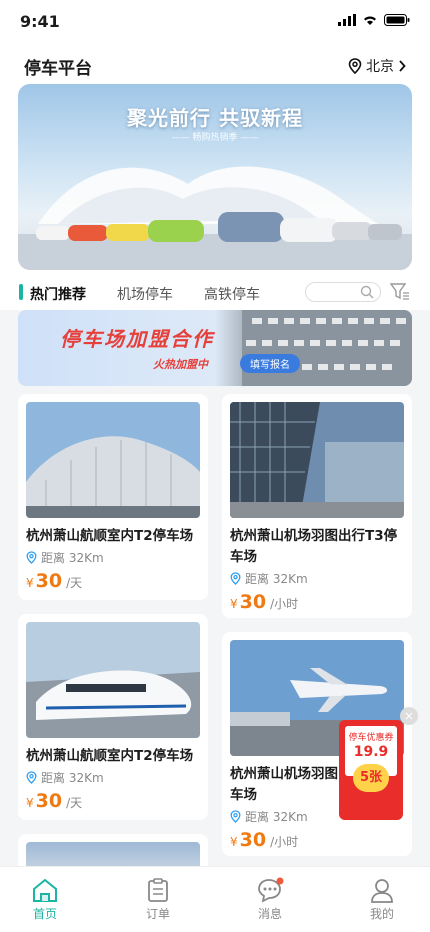  I want to click on status-time: 9:41, so click(40, 21).